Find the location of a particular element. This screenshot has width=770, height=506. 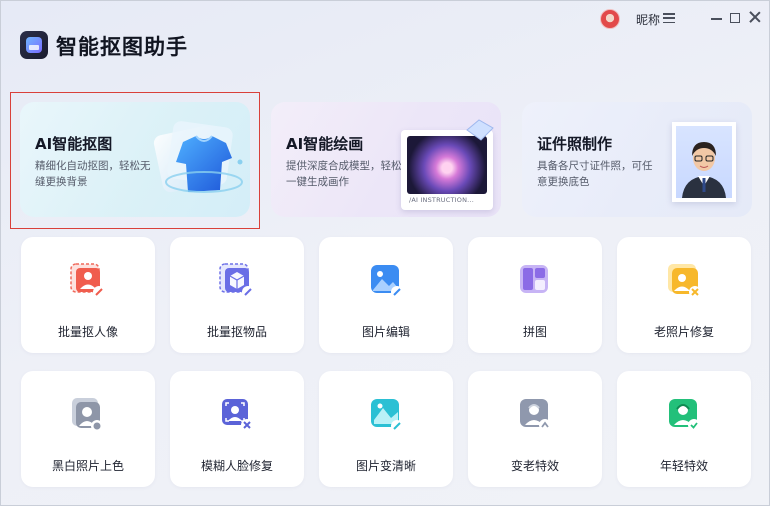

maximize-button is located at coordinates (735, 18).